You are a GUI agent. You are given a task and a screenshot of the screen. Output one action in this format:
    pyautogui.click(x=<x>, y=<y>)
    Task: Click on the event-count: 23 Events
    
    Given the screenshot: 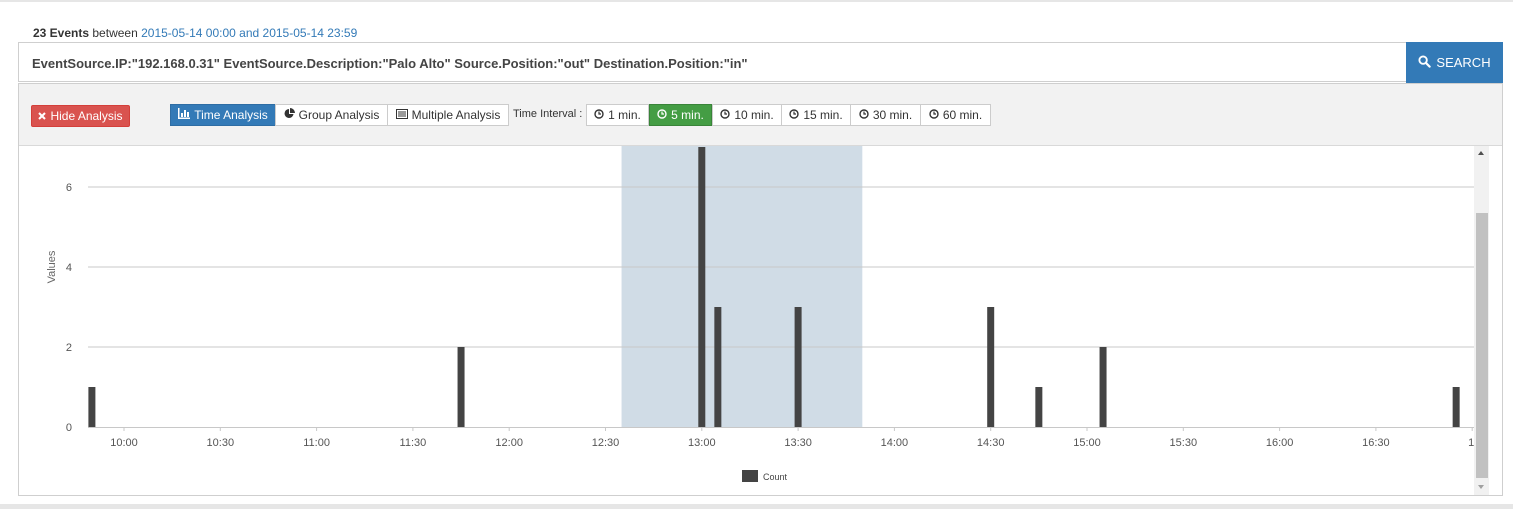 What is the action you would take?
    pyautogui.click(x=61, y=33)
    